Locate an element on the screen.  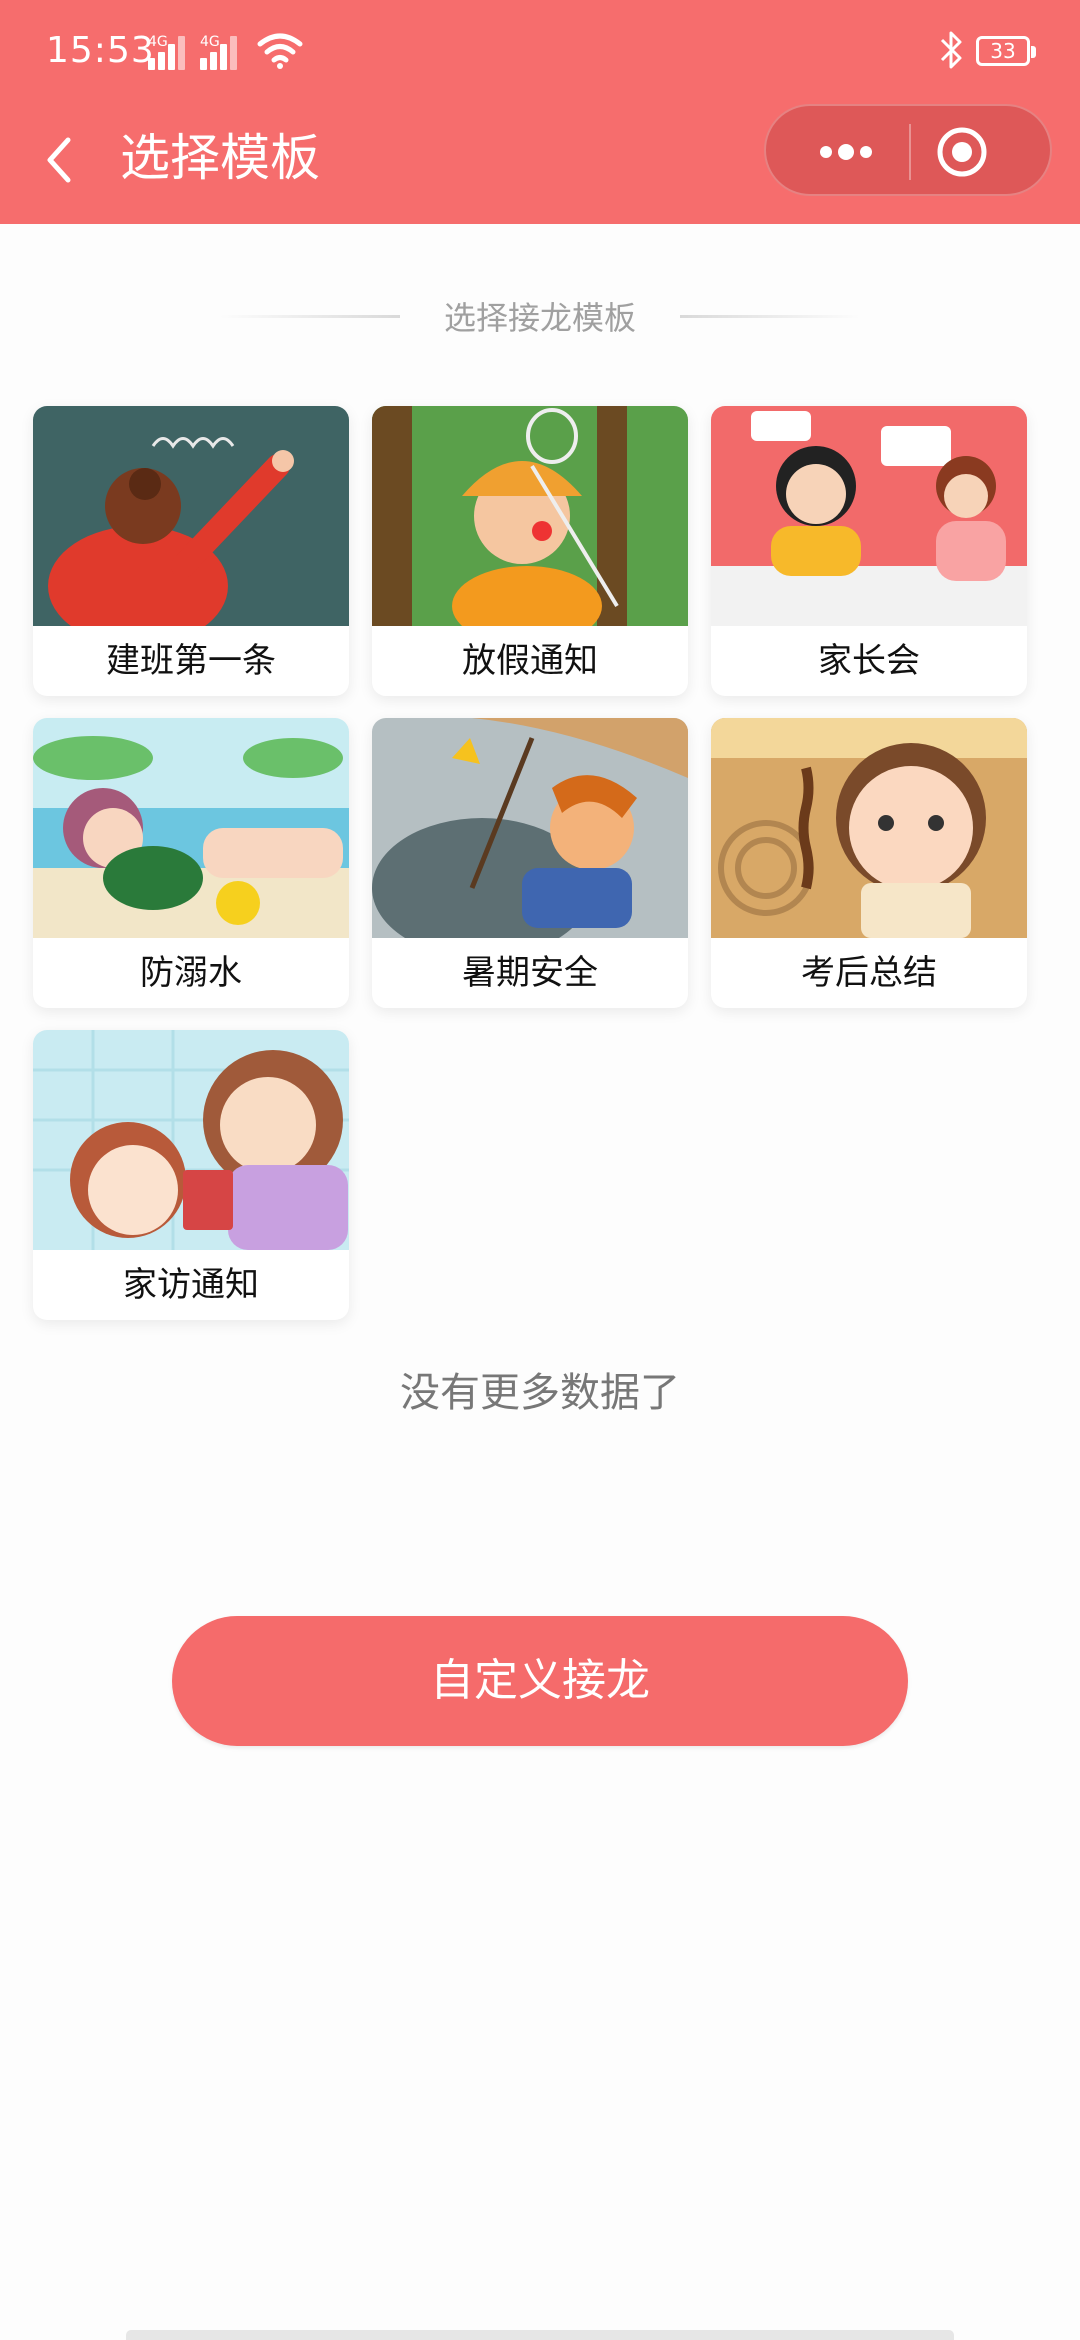
nav-bar: 选择模板 is located at coordinates (540, 164).